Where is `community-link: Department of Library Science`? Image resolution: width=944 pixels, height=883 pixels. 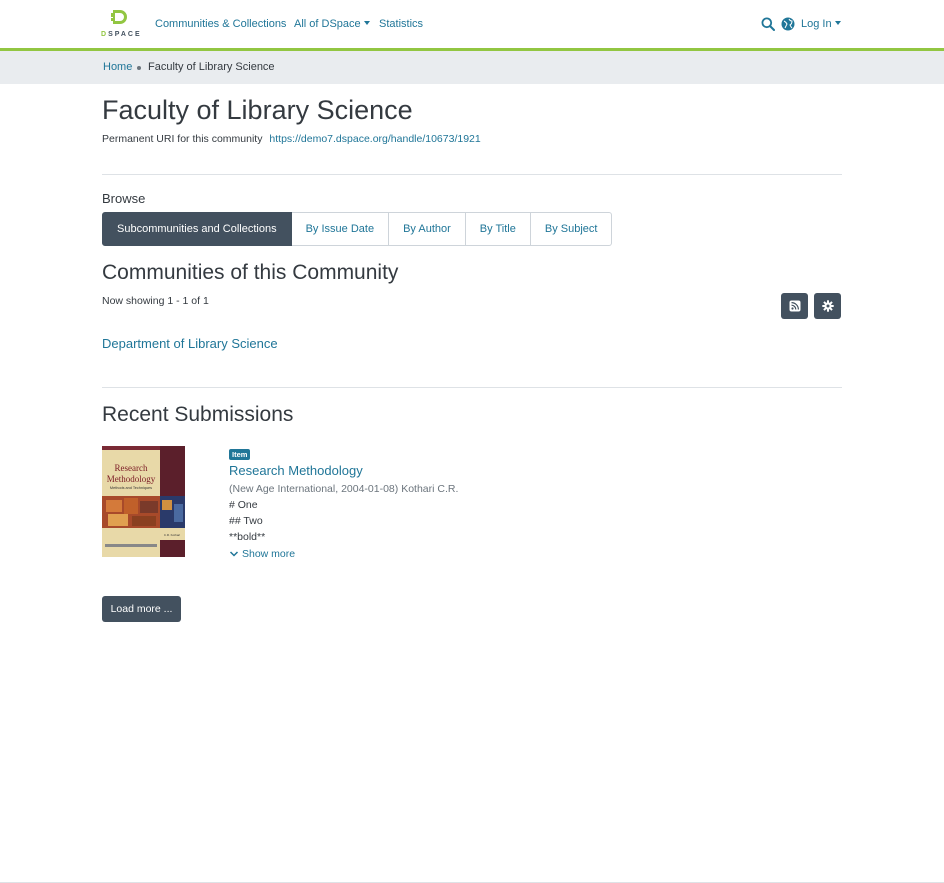 community-link: Department of Library Science is located at coordinates (190, 343).